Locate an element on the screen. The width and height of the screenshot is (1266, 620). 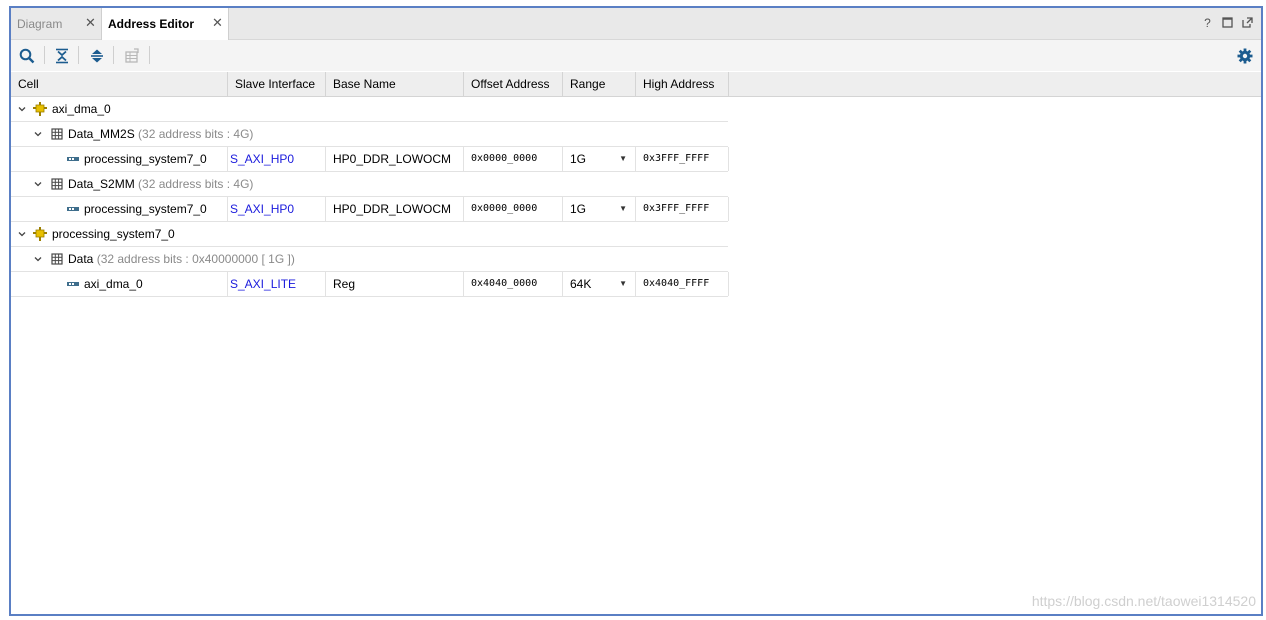
window-controls: ? is located at coordinates (1227, 23).